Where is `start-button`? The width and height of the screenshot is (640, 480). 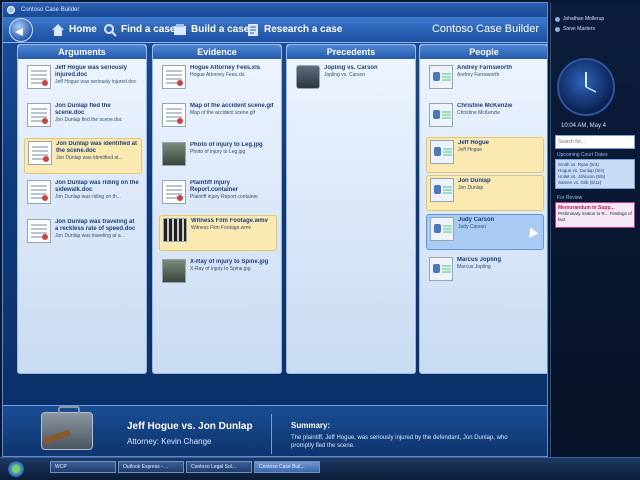
start-button is located at coordinates (16, 469).